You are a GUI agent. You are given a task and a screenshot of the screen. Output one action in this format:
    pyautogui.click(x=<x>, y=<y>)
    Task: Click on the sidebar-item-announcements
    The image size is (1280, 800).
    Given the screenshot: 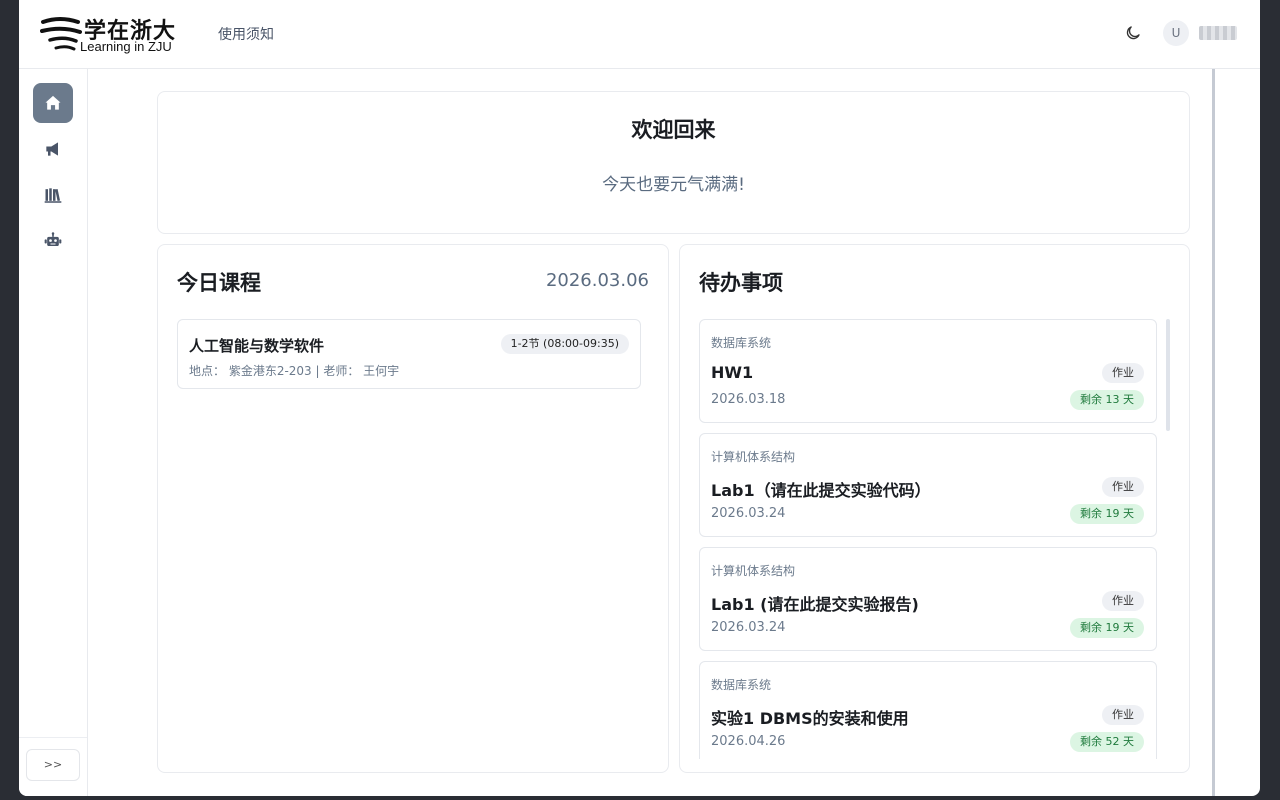 What is the action you would take?
    pyautogui.click(x=53, y=149)
    